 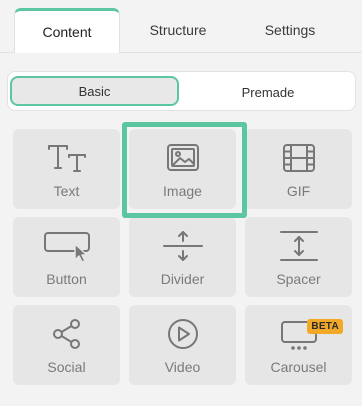 I want to click on divider-icon, so click(x=182, y=246).